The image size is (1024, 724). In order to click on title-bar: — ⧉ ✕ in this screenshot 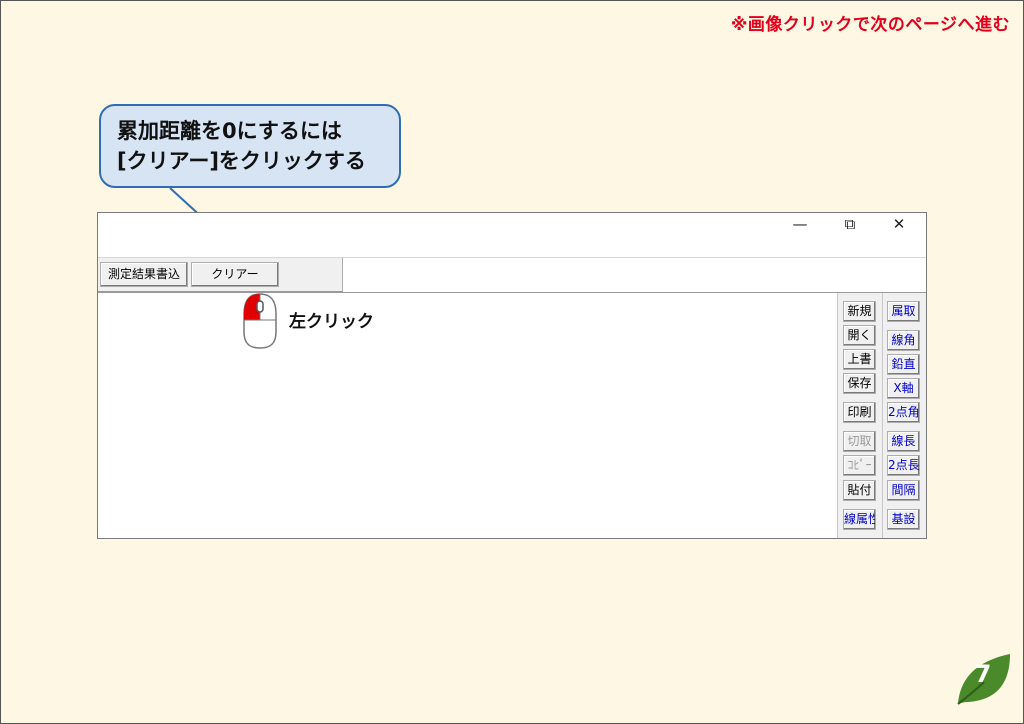, I will do `click(512, 235)`.